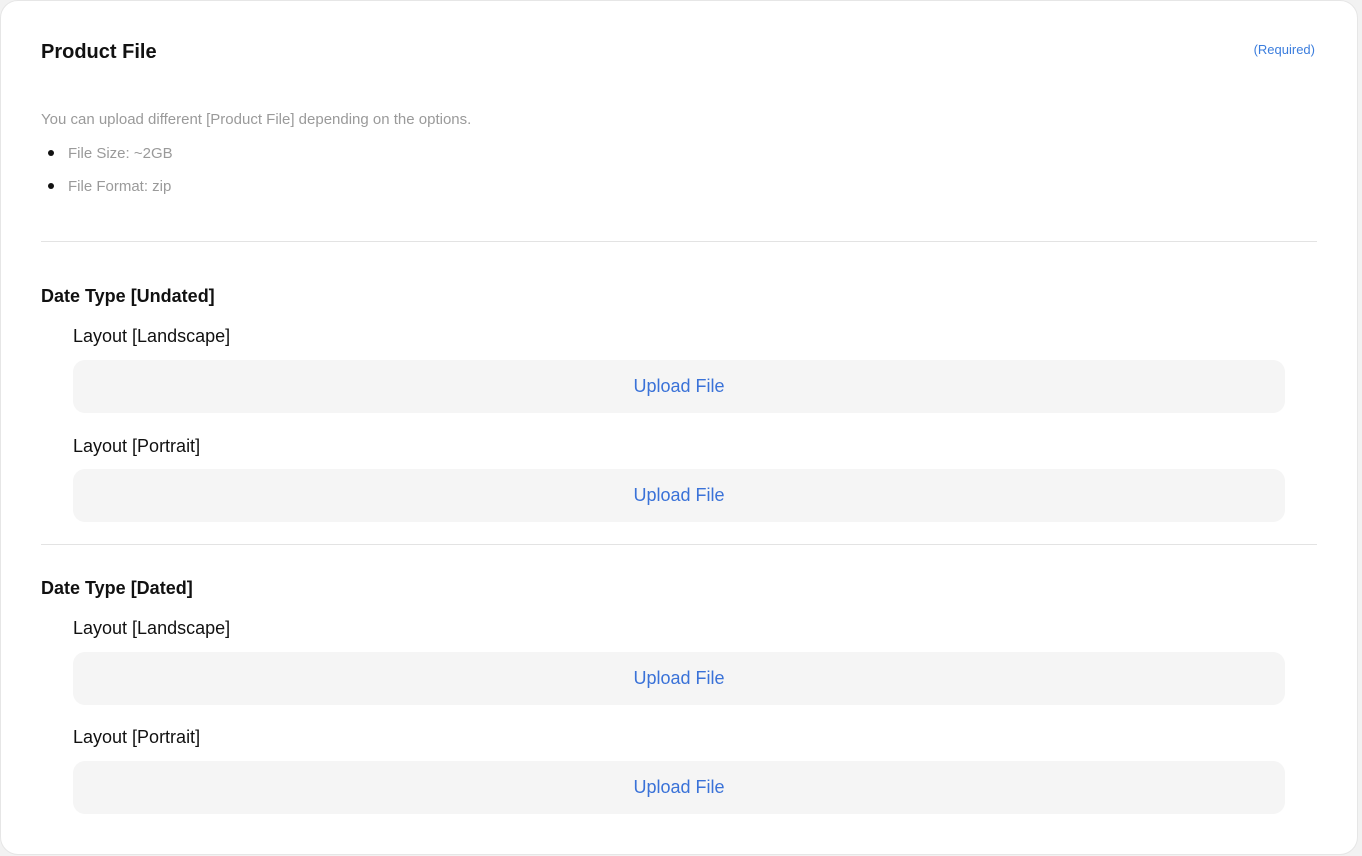 This screenshot has height=856, width=1362. I want to click on file-requirements-list: File Size: ~2GB File Format: zip, so click(107, 177).